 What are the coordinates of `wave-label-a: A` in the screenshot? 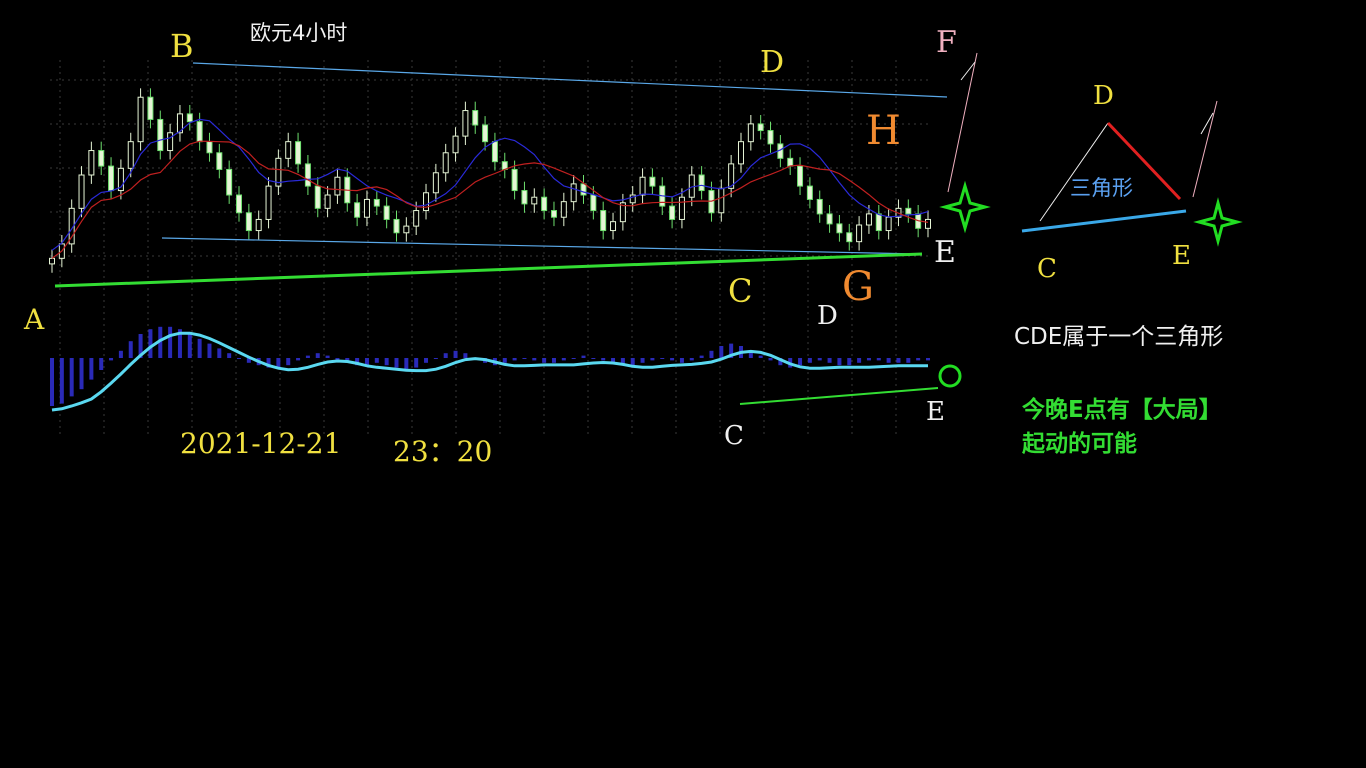 It's located at (34, 319).